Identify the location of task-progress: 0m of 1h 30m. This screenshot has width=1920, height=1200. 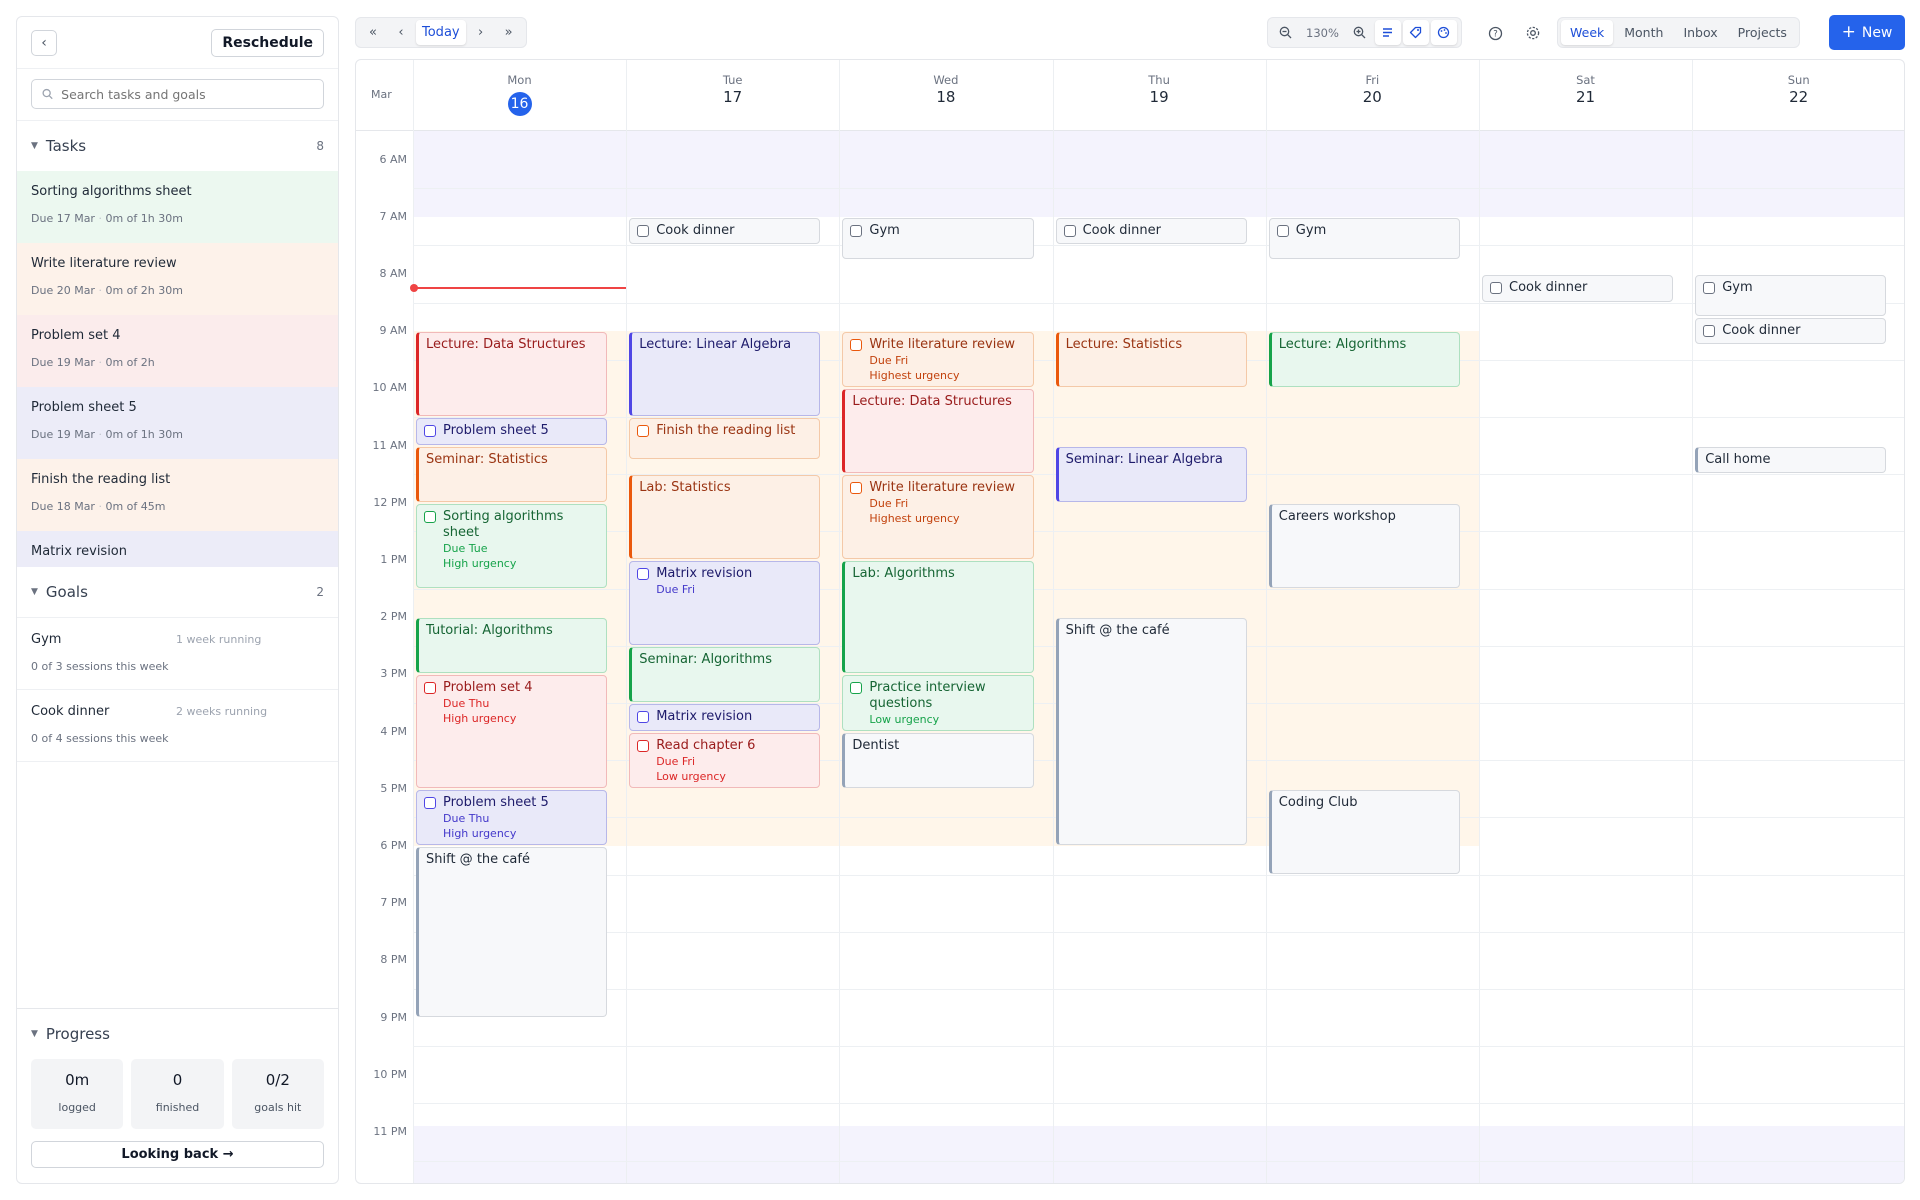
(144, 434).